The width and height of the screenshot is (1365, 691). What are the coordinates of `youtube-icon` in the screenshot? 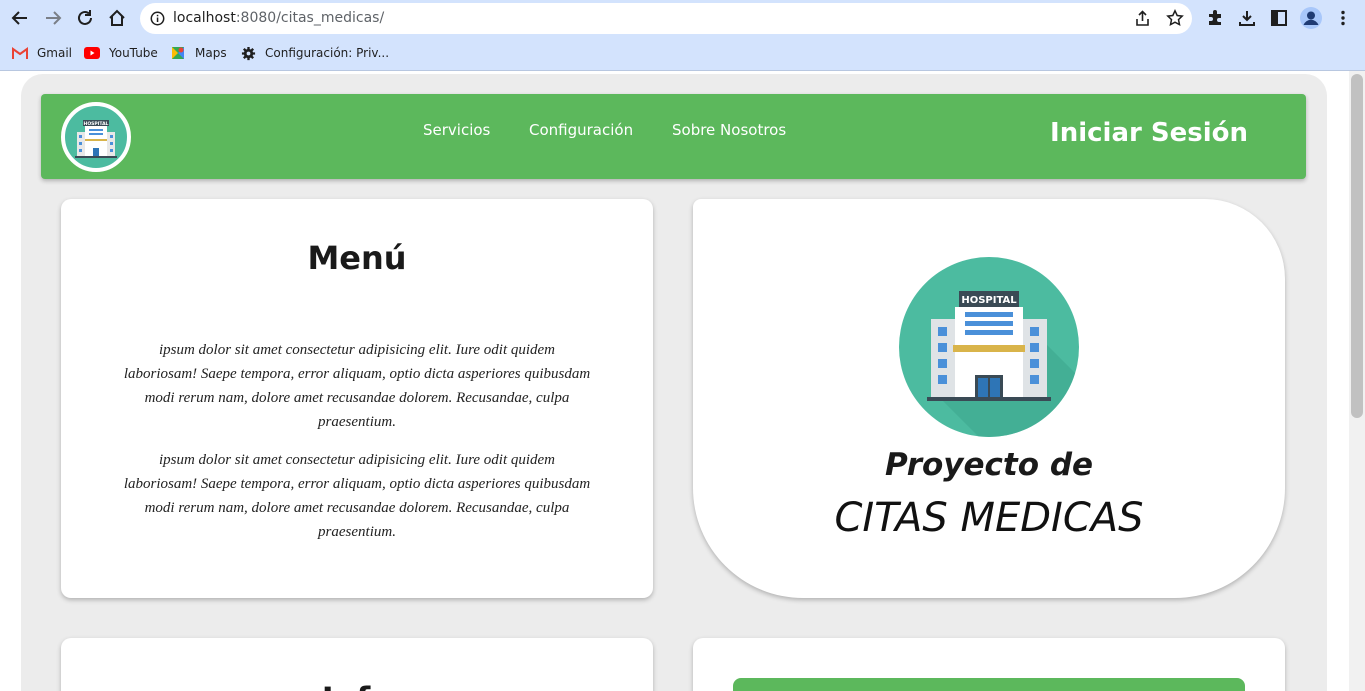 It's located at (92, 53).